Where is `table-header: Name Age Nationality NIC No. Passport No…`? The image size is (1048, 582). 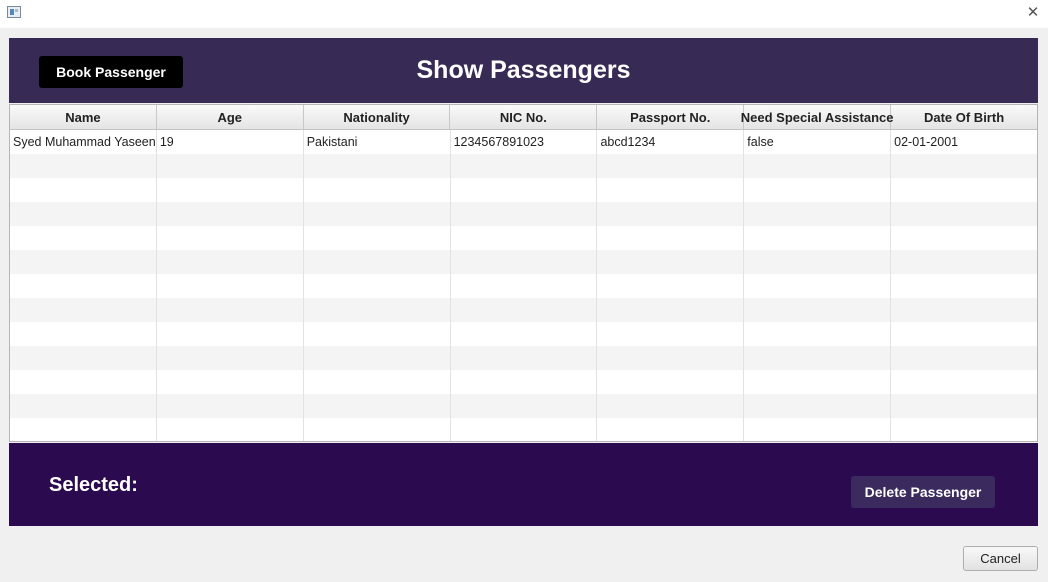 table-header: Name Age Nationality NIC No. Passport No… is located at coordinates (523, 117).